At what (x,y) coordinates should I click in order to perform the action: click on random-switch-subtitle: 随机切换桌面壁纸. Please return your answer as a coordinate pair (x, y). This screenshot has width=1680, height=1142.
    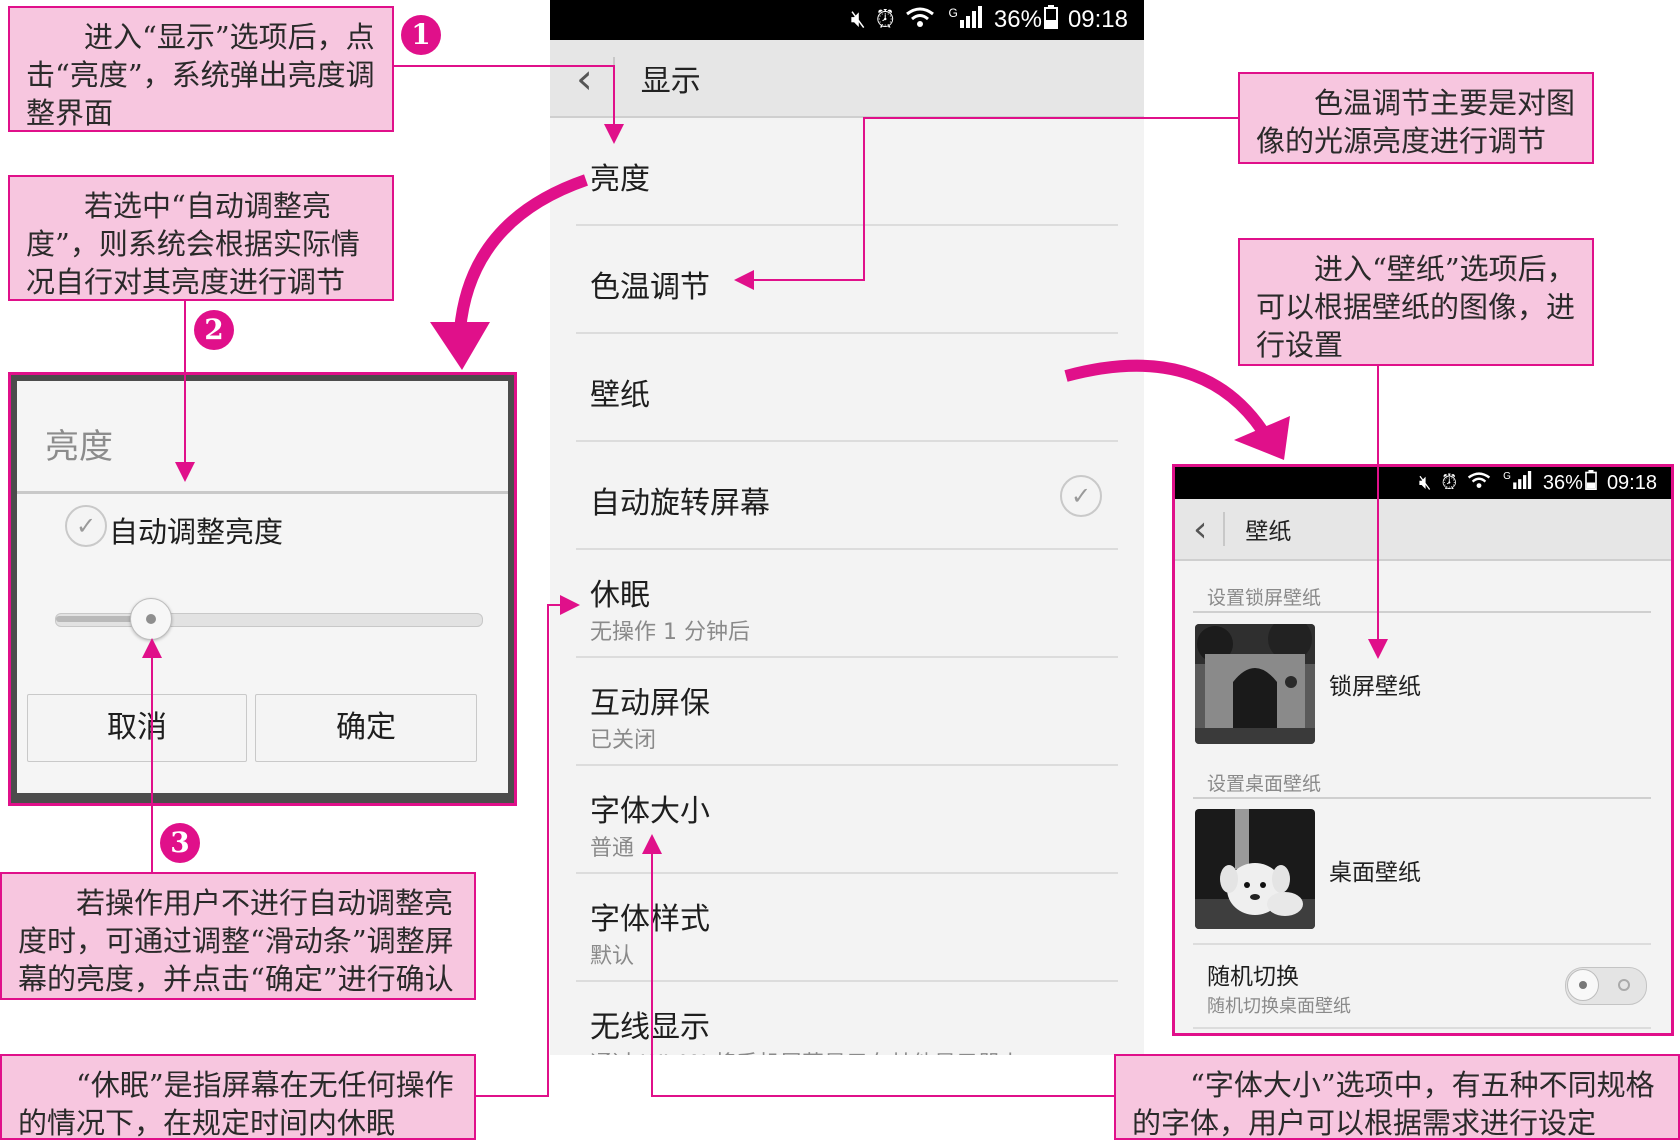
    Looking at the image, I should click on (1279, 1006).